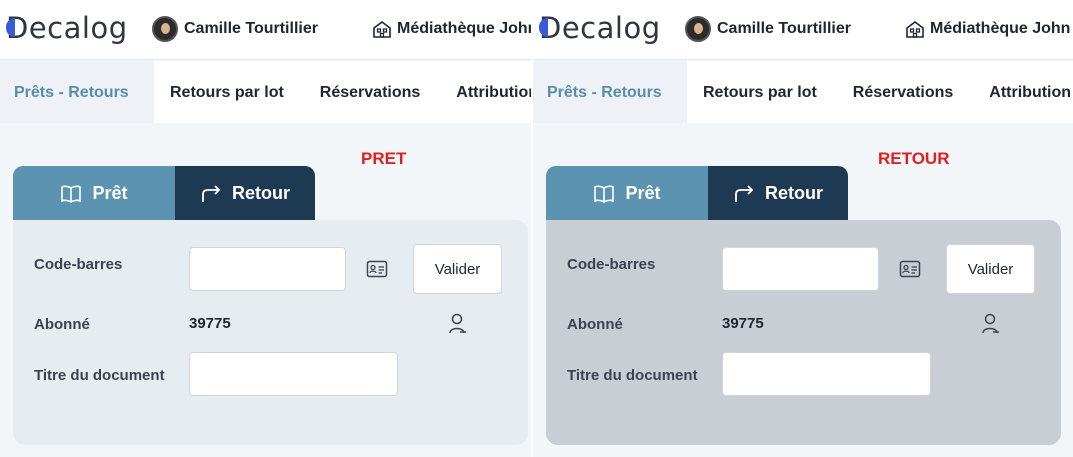  What do you see at coordinates (914, 158) in the screenshot?
I see `annotation-label: RETOUR` at bounding box center [914, 158].